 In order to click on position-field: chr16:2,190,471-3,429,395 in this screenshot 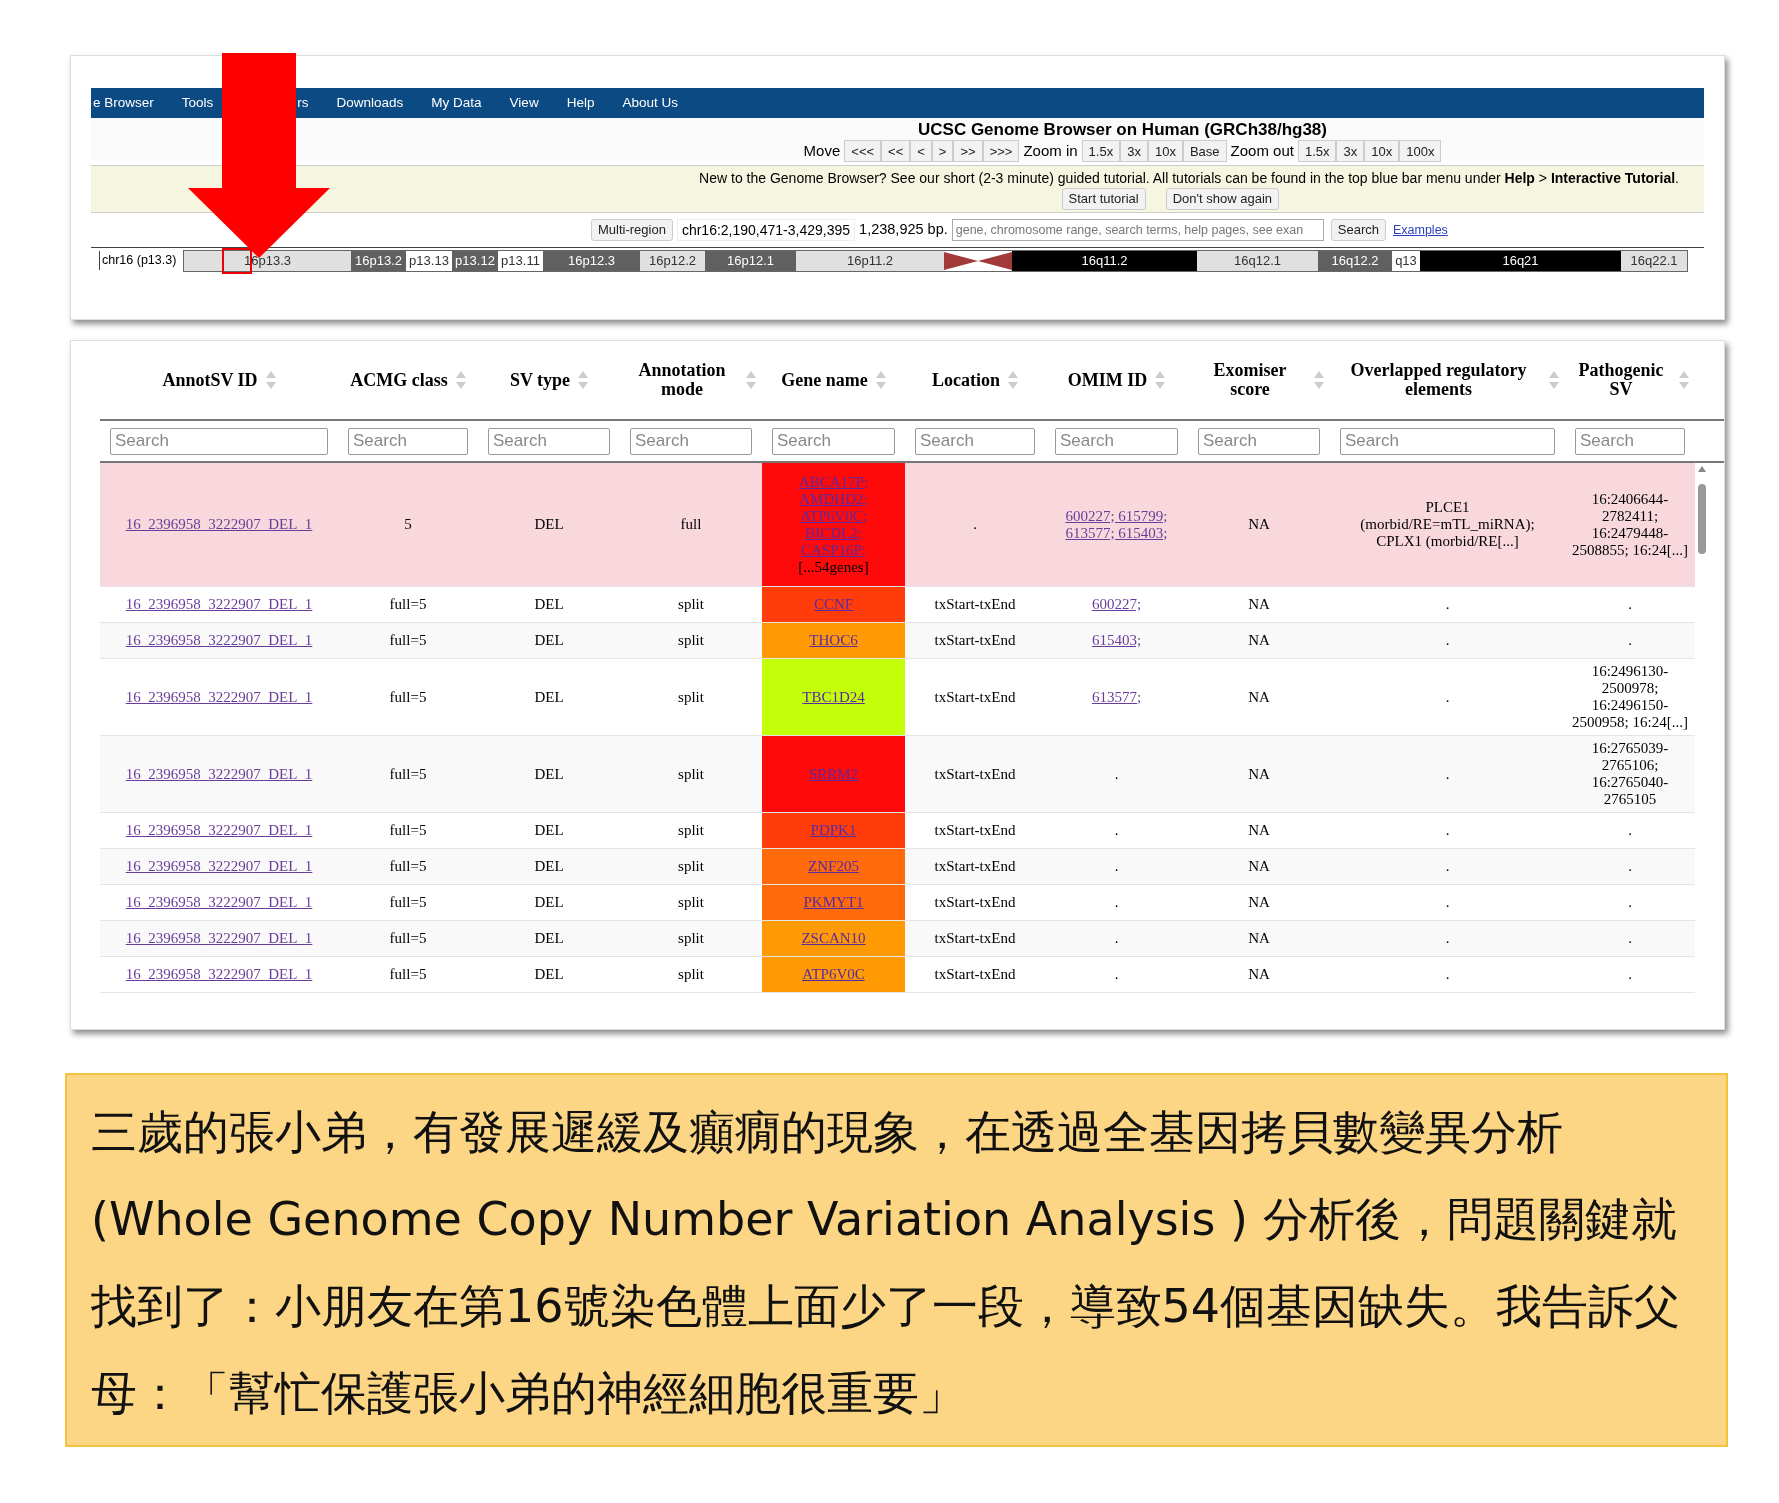, I will do `click(766, 230)`.